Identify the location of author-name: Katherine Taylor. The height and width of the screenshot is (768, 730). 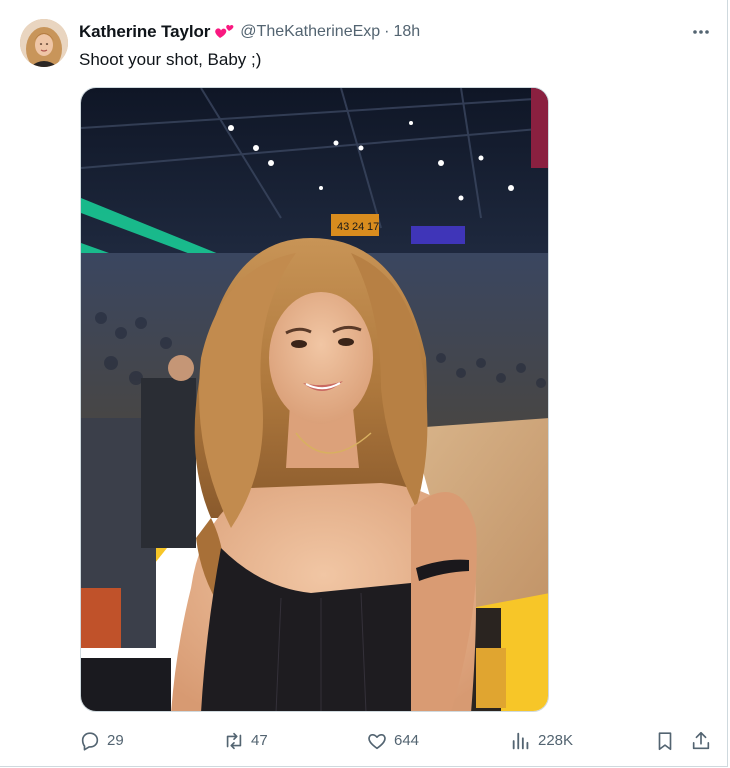
(144, 32).